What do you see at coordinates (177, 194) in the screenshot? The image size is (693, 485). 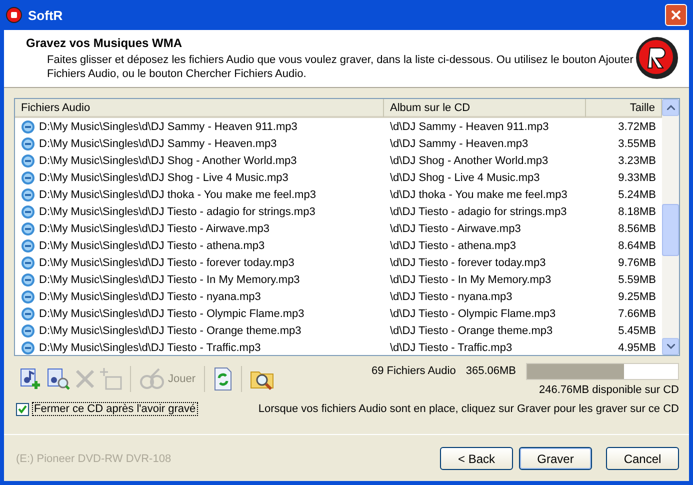 I see `file-path: D:\My Music\Singles\d\DJ thoka - You make me feel.mp3` at bounding box center [177, 194].